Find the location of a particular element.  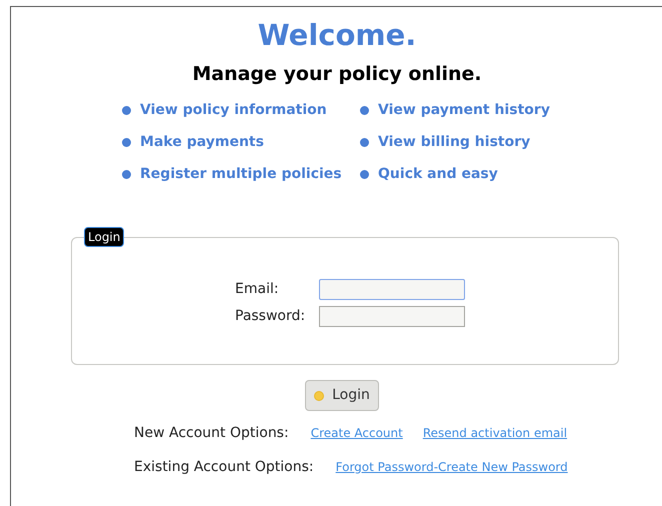

account-link: Create Account is located at coordinates (356, 433).